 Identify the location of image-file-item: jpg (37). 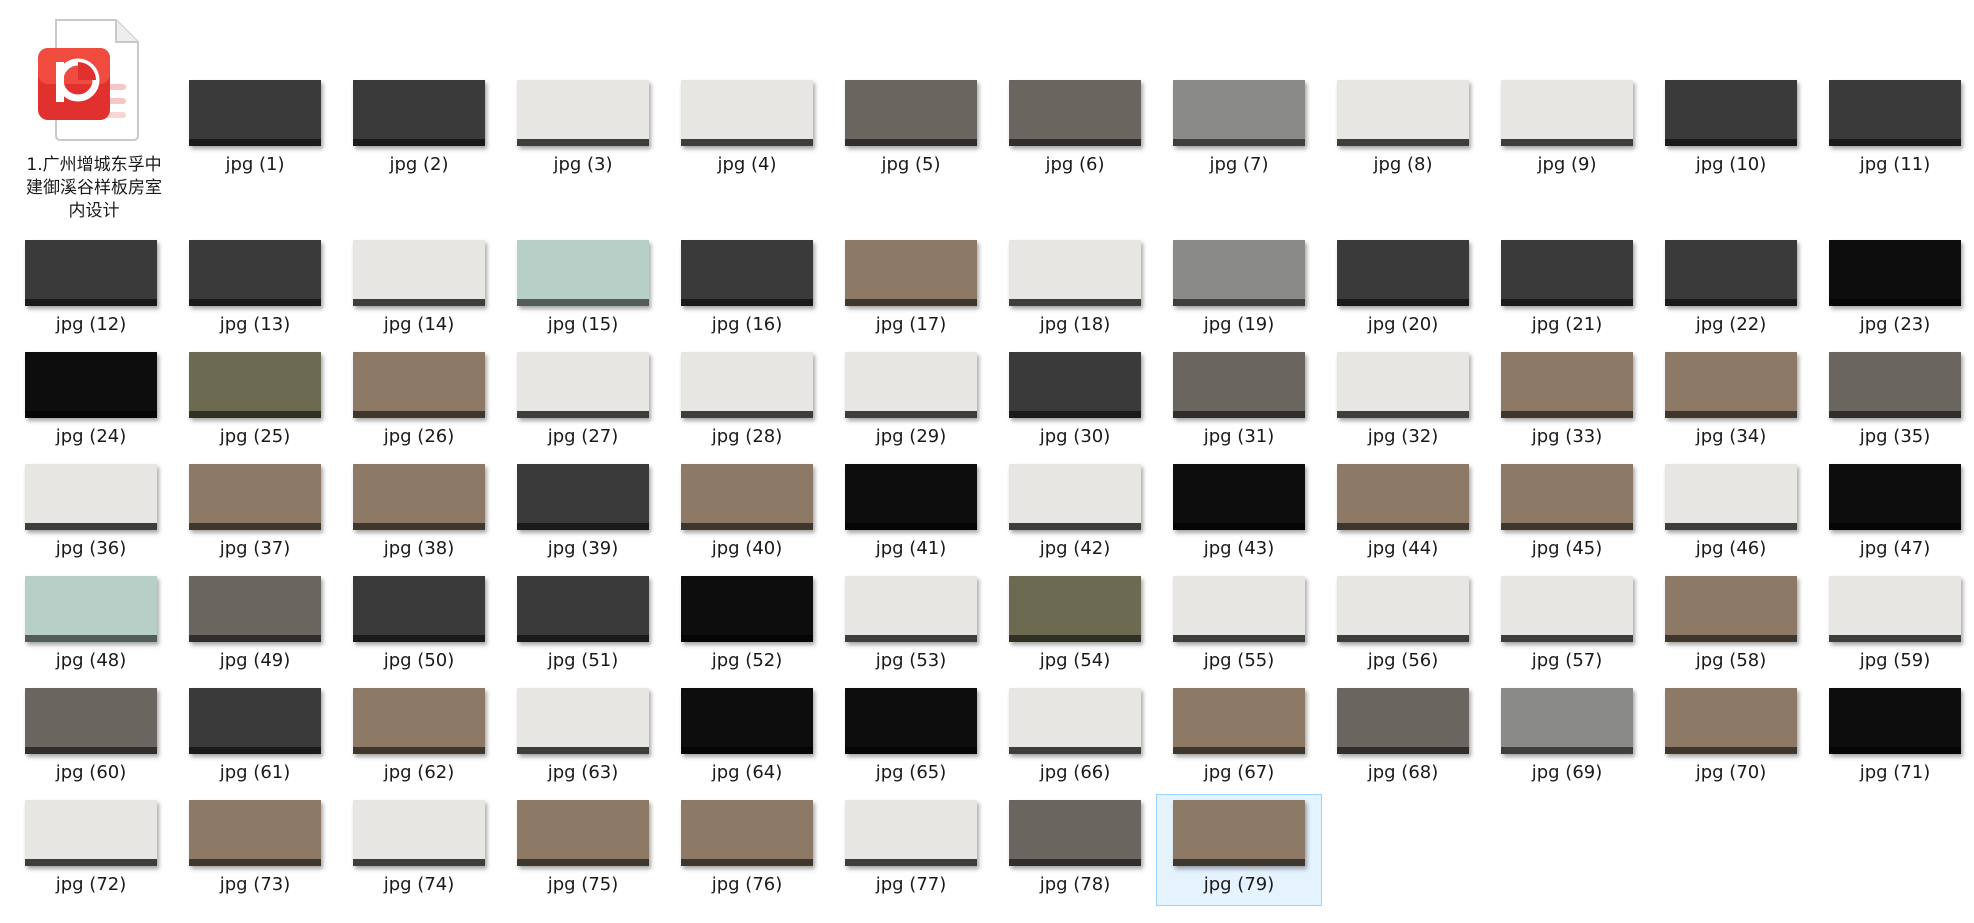
(255, 512).